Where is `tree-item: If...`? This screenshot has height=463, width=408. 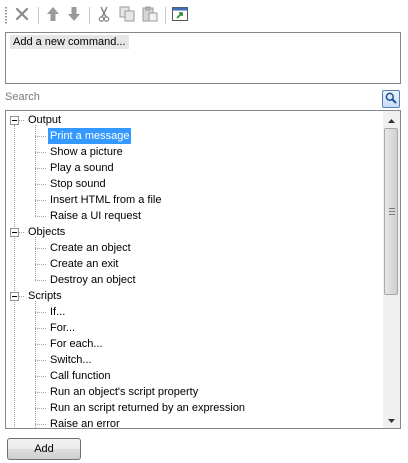 tree-item: If... is located at coordinates (191, 312).